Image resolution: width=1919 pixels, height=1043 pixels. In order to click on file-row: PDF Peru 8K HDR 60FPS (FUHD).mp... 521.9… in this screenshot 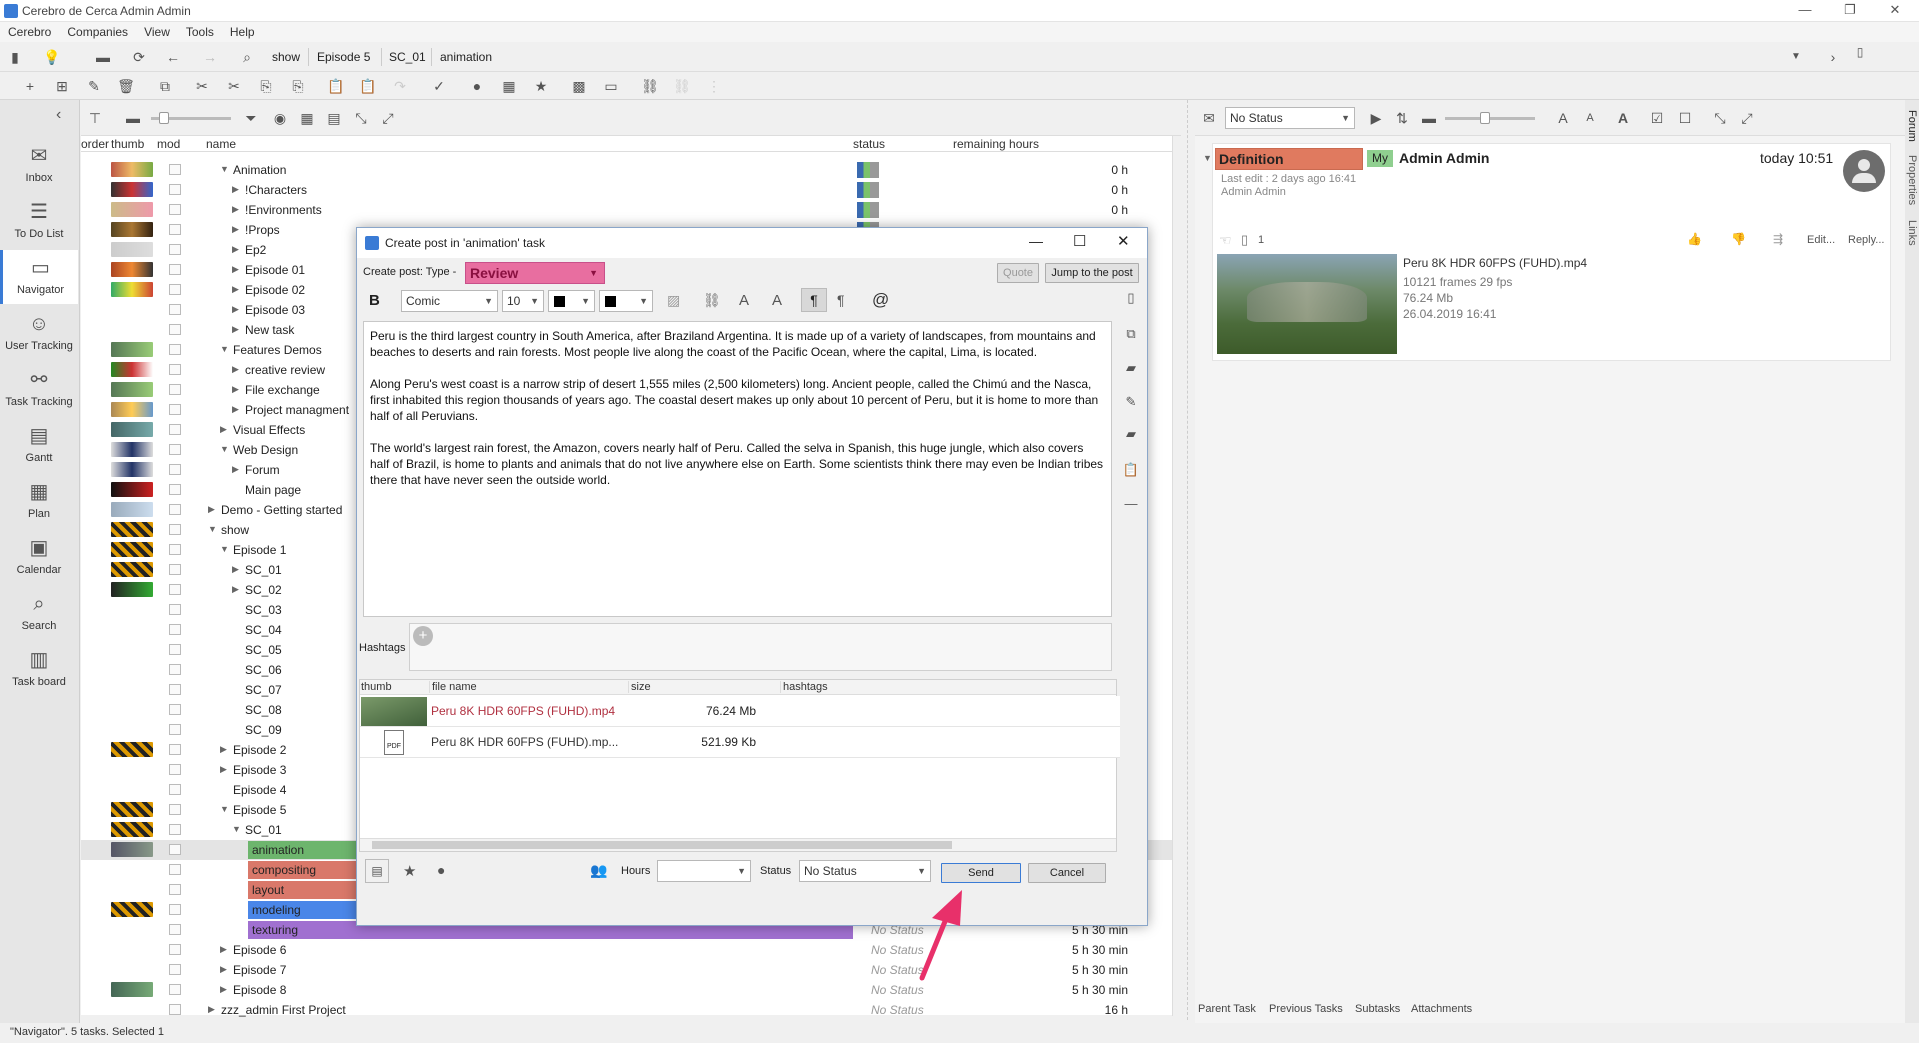, I will do `click(740, 742)`.